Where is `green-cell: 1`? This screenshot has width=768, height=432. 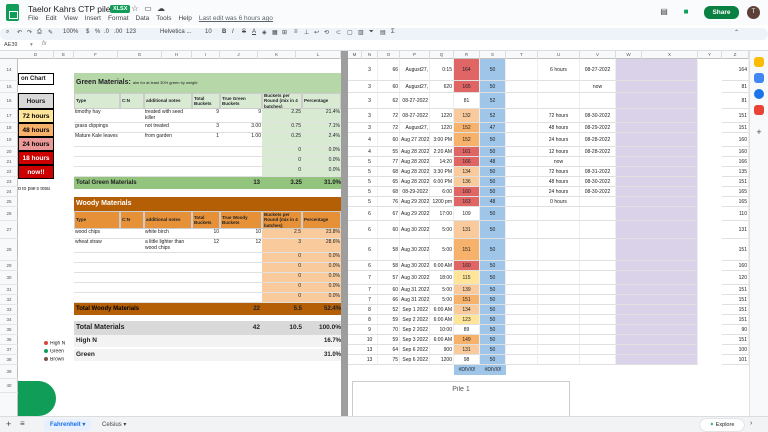
green-cell: 1 is located at coordinates (206, 140).